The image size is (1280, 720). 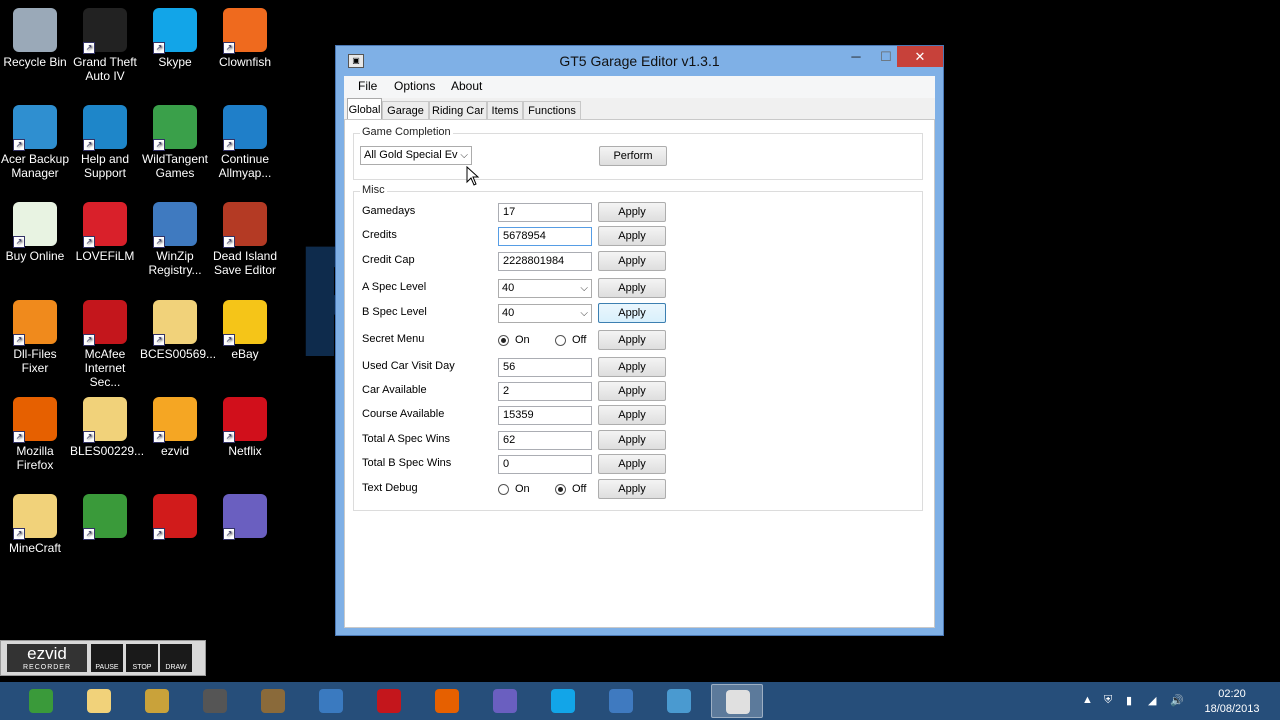 I want to click on course-available-apply-button: Apply, so click(x=632, y=415).